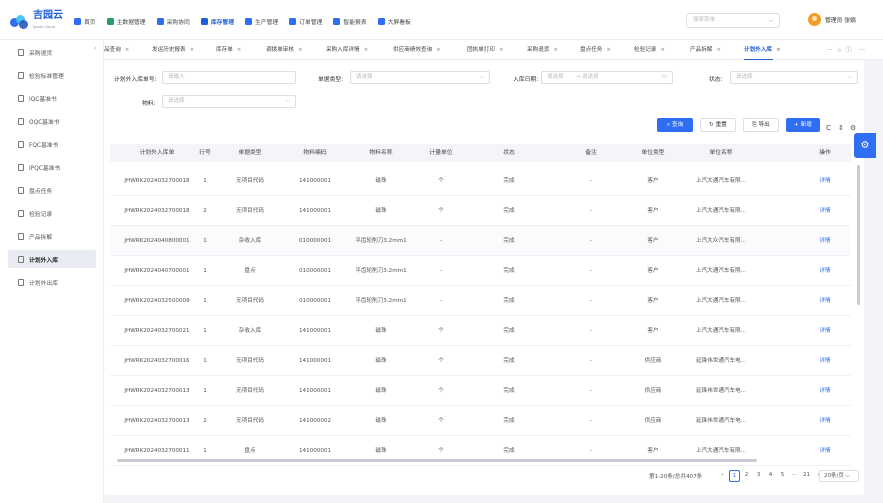 The width and height of the screenshot is (883, 503). I want to click on material-select: 请选择 ⌵, so click(229, 101).